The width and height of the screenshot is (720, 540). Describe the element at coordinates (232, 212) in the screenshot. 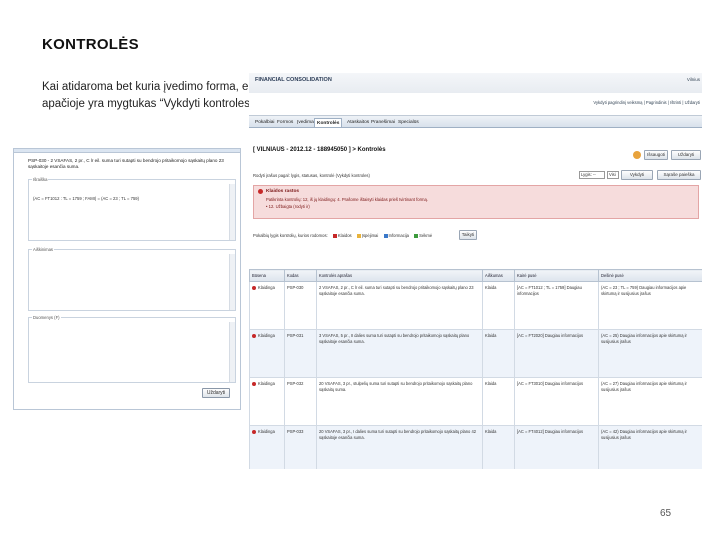

I see `expression-scrollbar` at that location.